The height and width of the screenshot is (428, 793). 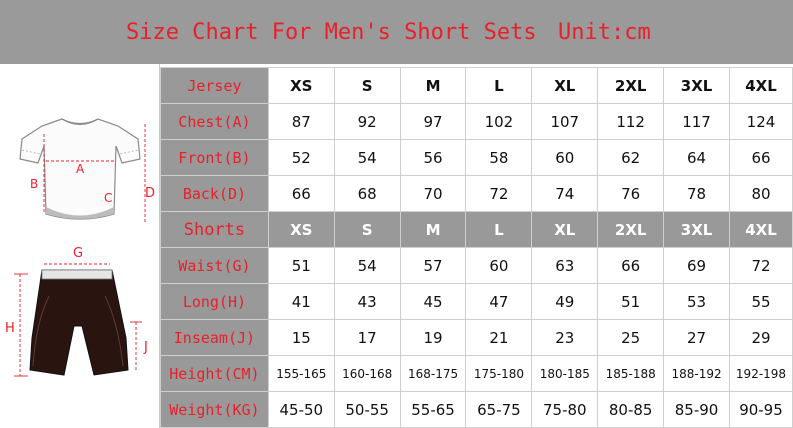 What do you see at coordinates (696, 121) in the screenshot?
I see `value-cell: 117` at bounding box center [696, 121].